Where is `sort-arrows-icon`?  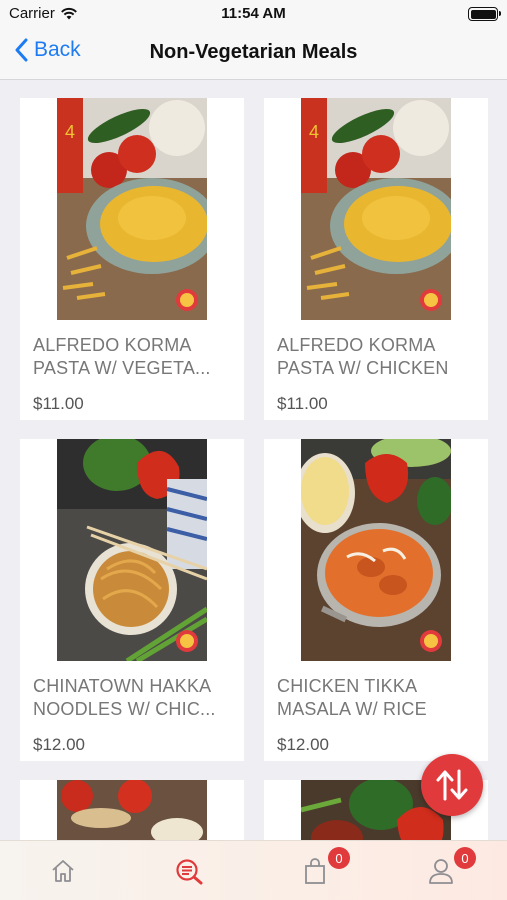
sort-arrows-icon is located at coordinates (452, 785).